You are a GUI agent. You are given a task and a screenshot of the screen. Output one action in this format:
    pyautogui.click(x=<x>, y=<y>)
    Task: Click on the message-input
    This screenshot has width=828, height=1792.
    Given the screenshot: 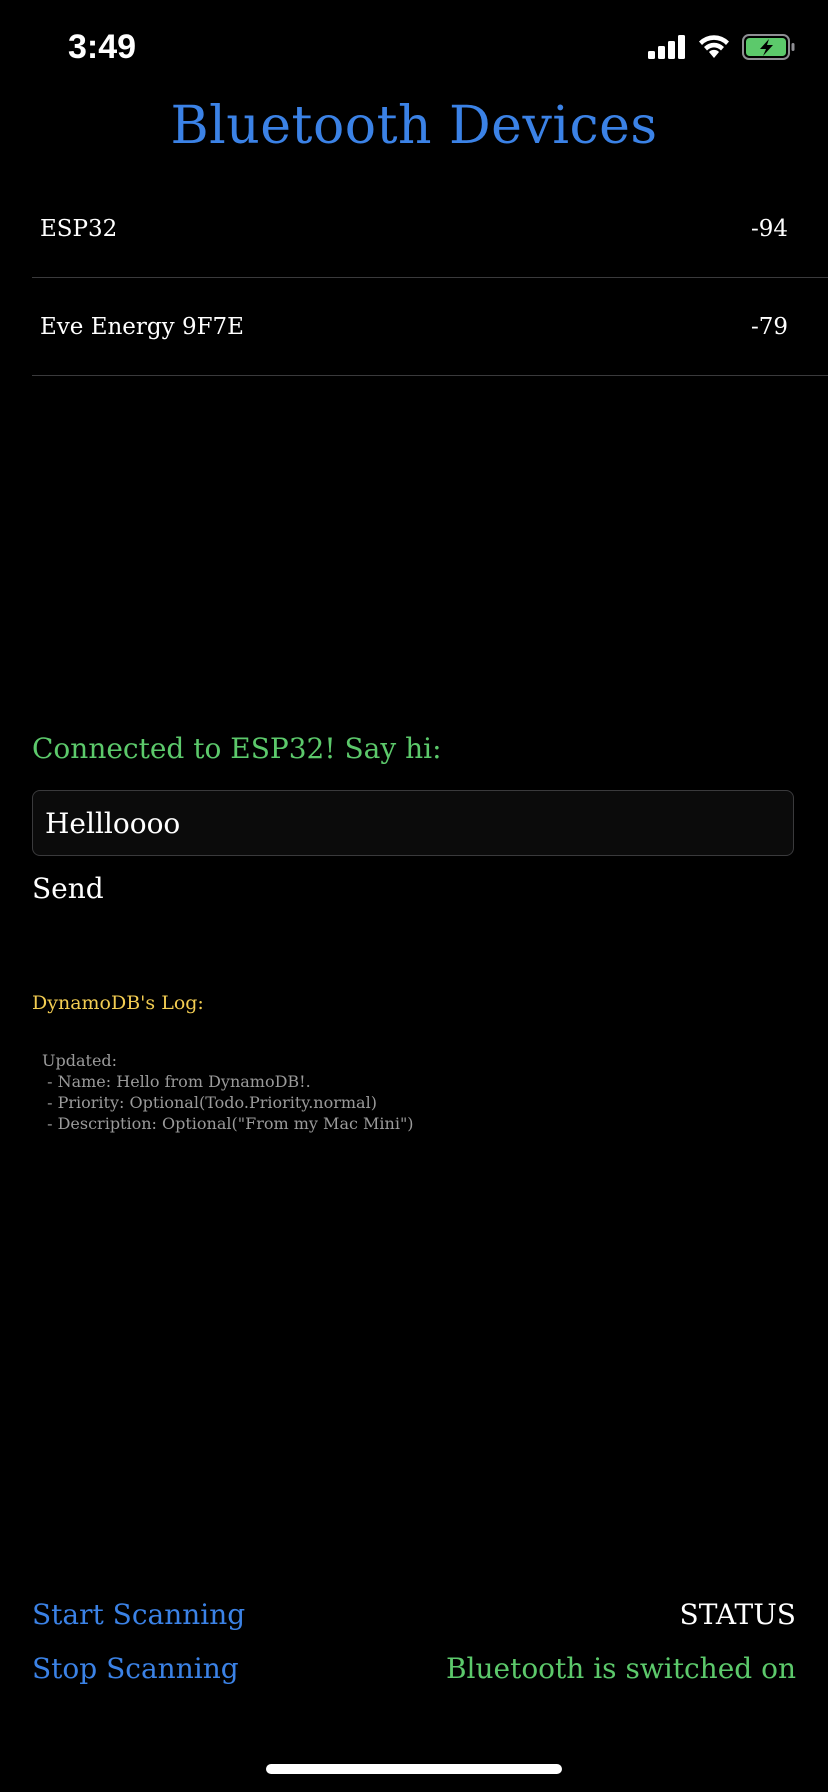 What is the action you would take?
    pyautogui.click(x=413, y=823)
    